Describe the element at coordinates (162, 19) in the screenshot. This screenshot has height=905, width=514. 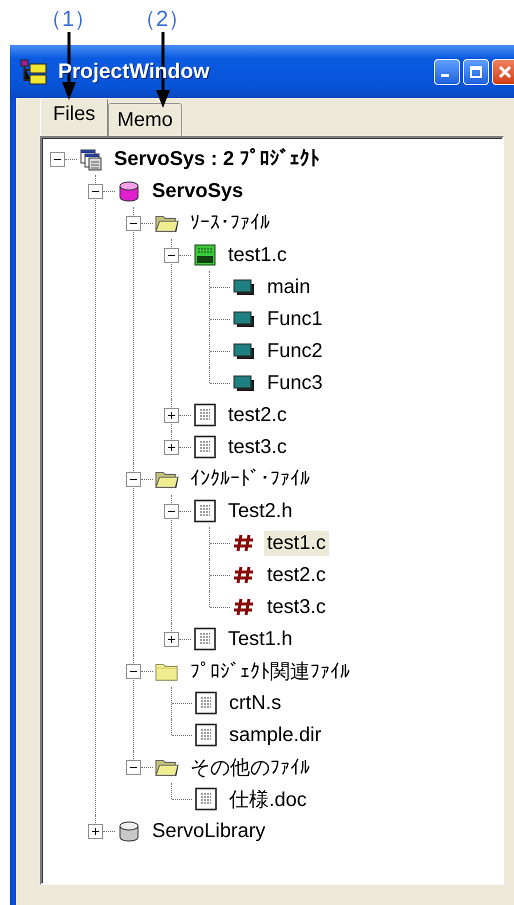
I see `callout-label: （2）` at that location.